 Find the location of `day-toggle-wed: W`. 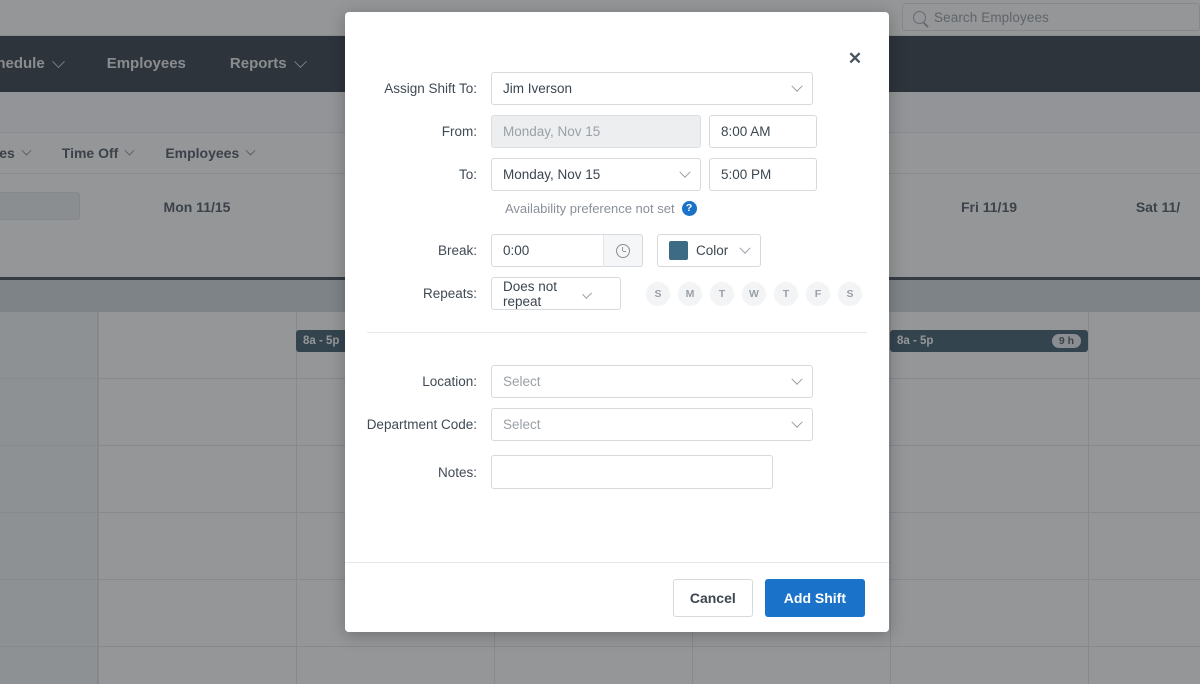

day-toggle-wed: W is located at coordinates (754, 293).